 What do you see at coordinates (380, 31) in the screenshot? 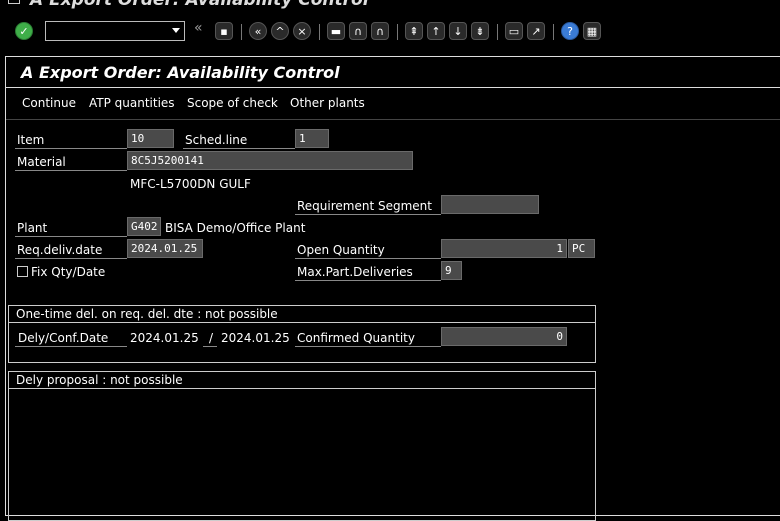
I see `find-next-icon: ∩` at bounding box center [380, 31].